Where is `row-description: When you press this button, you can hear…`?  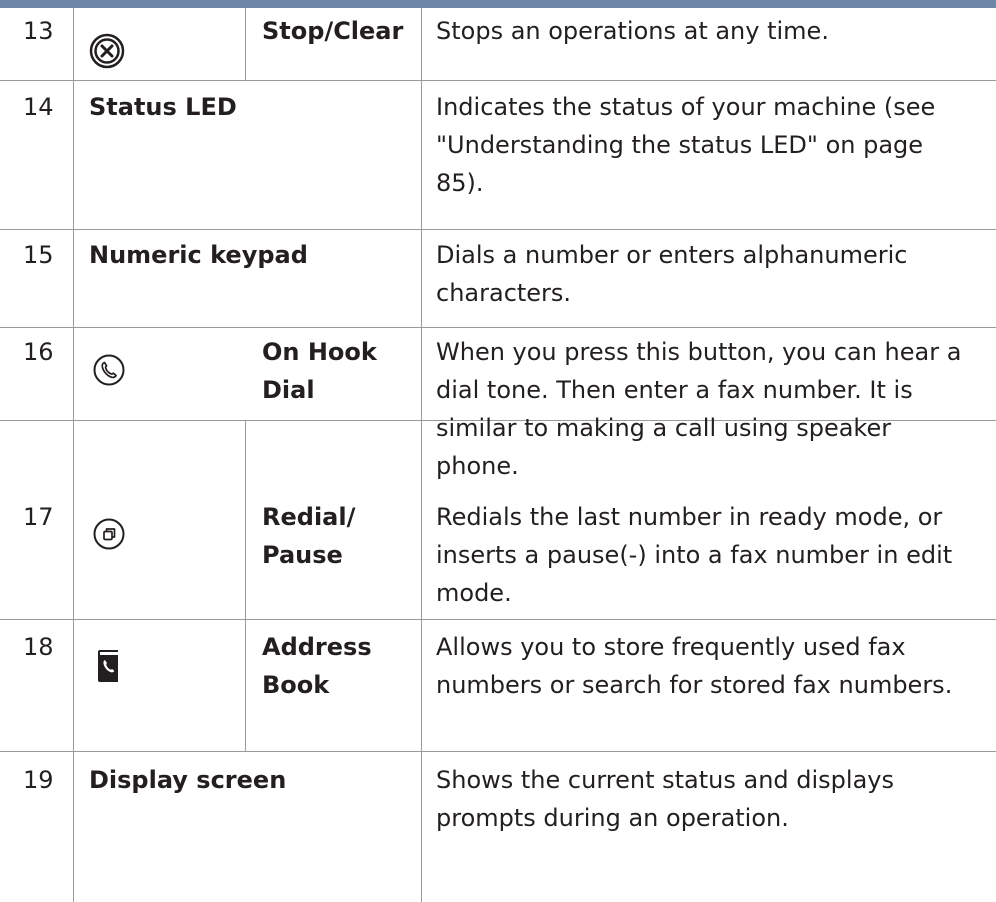 row-description: When you press this button, you can hear… is located at coordinates (699, 352).